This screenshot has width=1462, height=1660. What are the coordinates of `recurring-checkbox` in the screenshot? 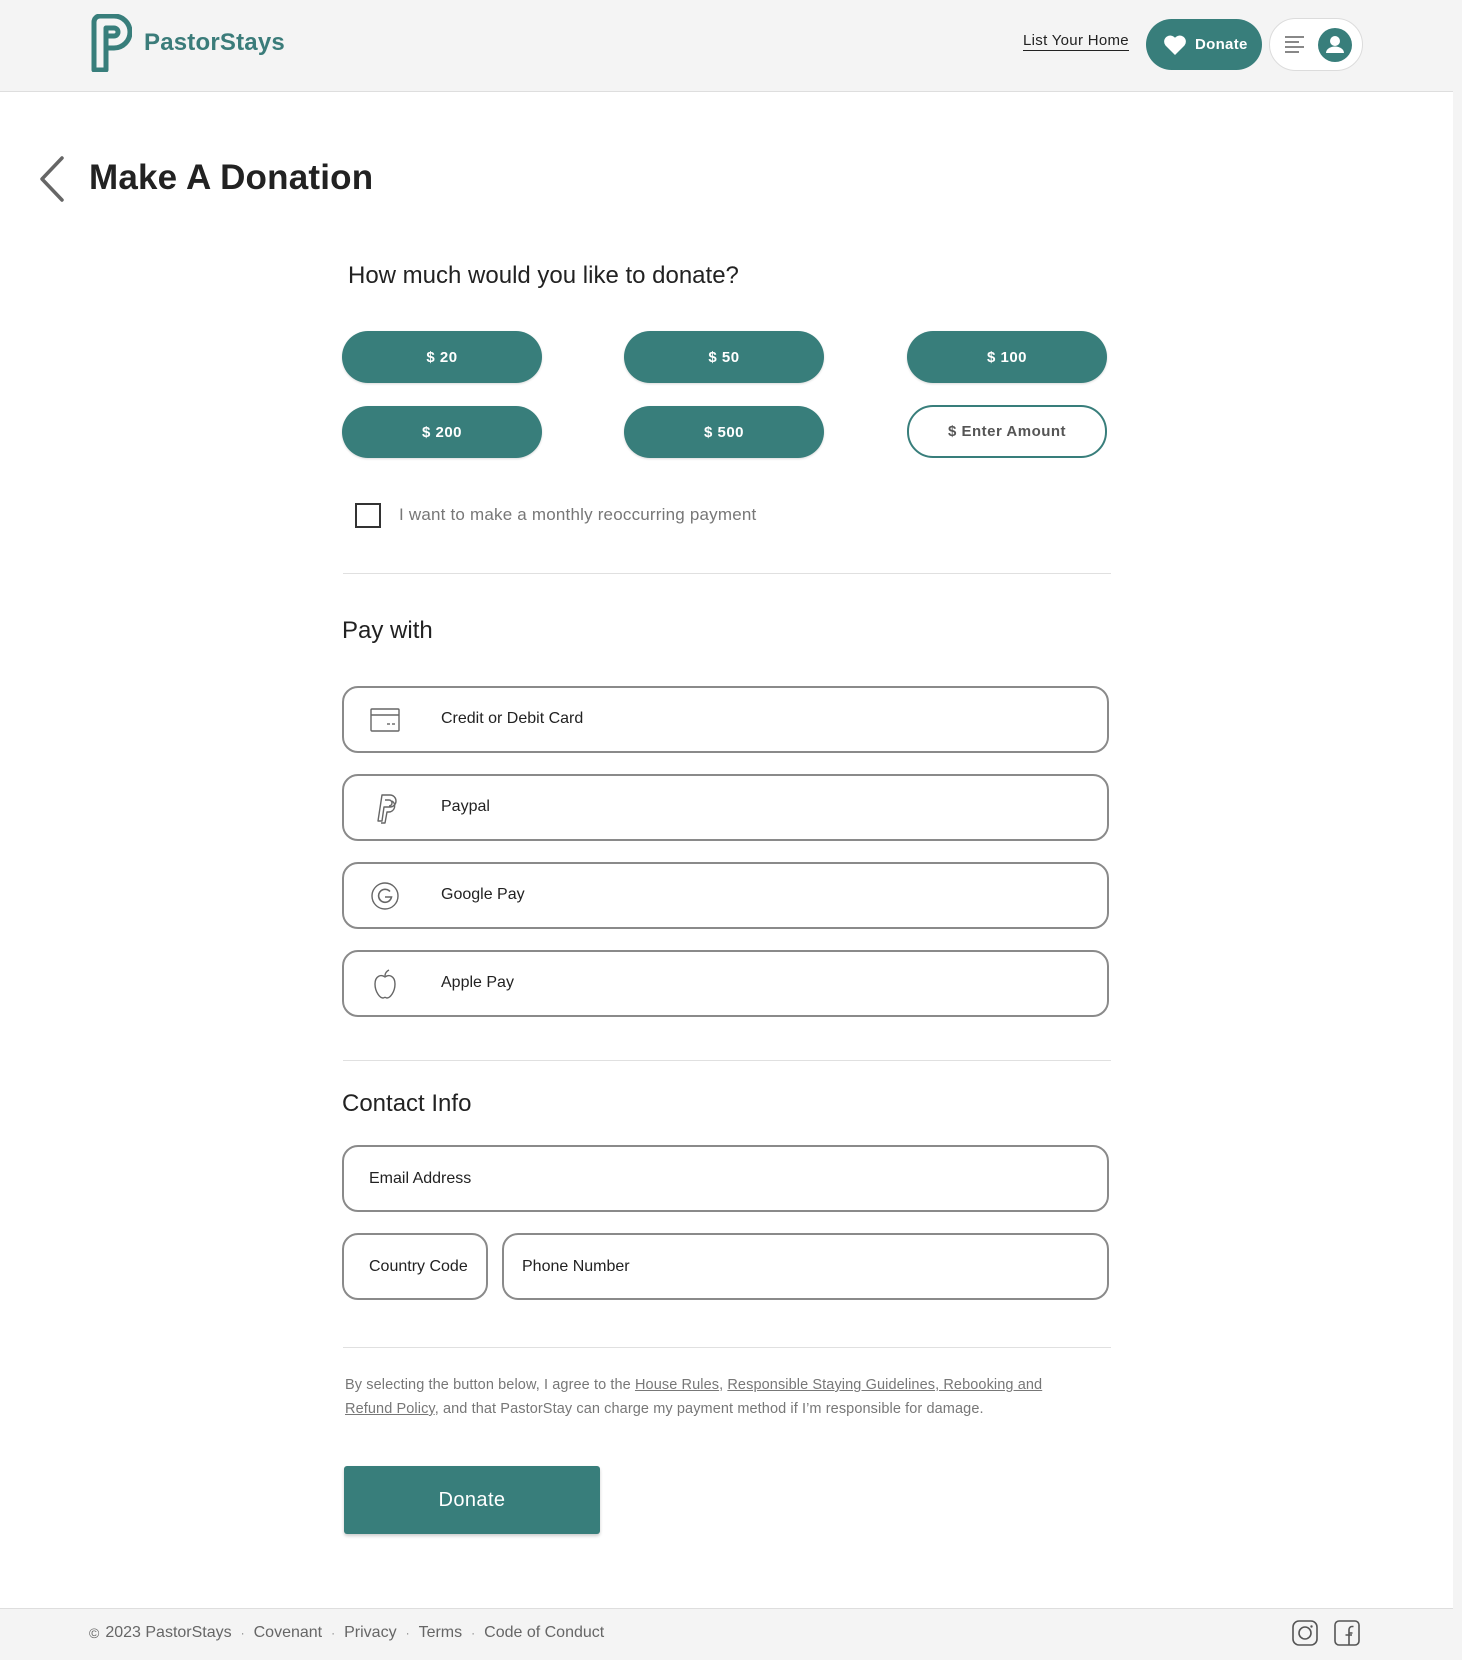 It's located at (368, 515).